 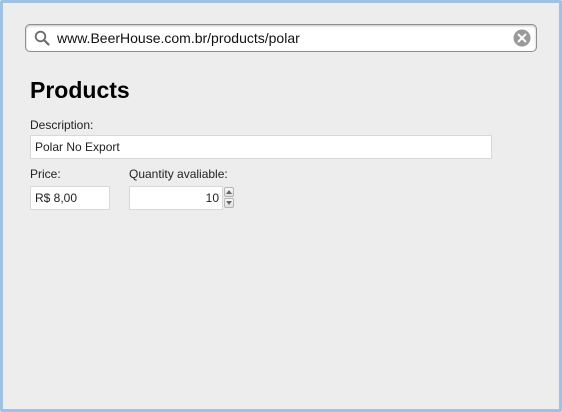 I want to click on quantity-input, so click(x=176, y=198).